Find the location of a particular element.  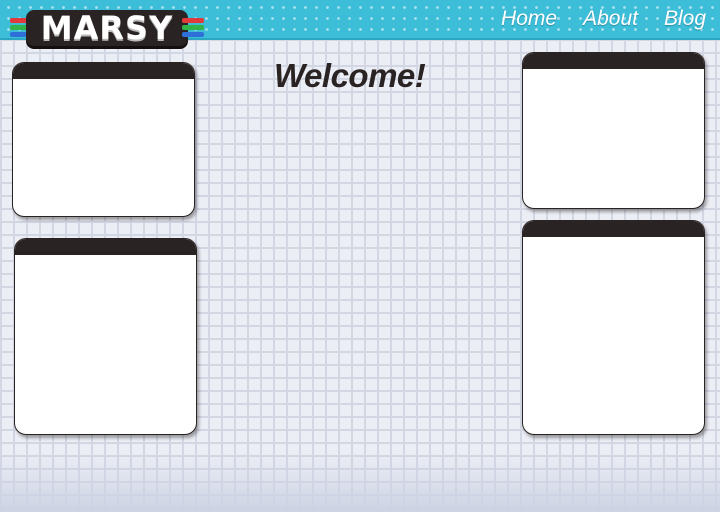

content-panel-right-bottom is located at coordinates (613, 327).